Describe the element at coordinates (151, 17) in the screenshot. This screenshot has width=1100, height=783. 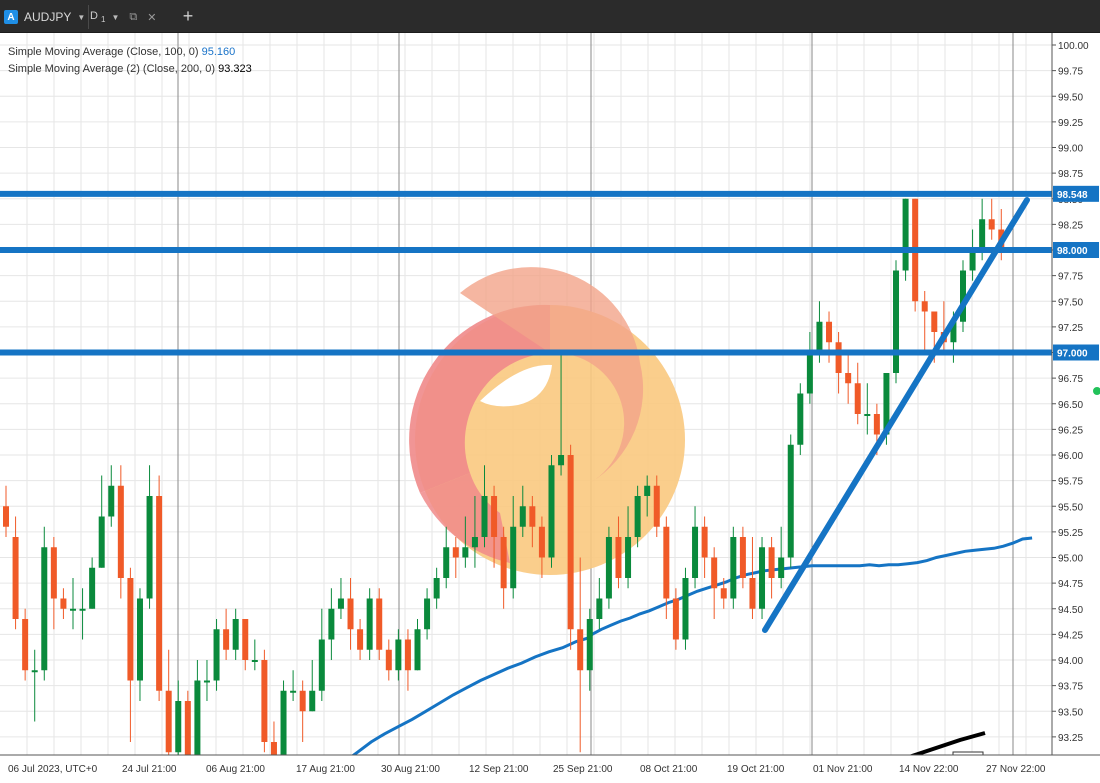
I see `close-icon: ✕` at that location.